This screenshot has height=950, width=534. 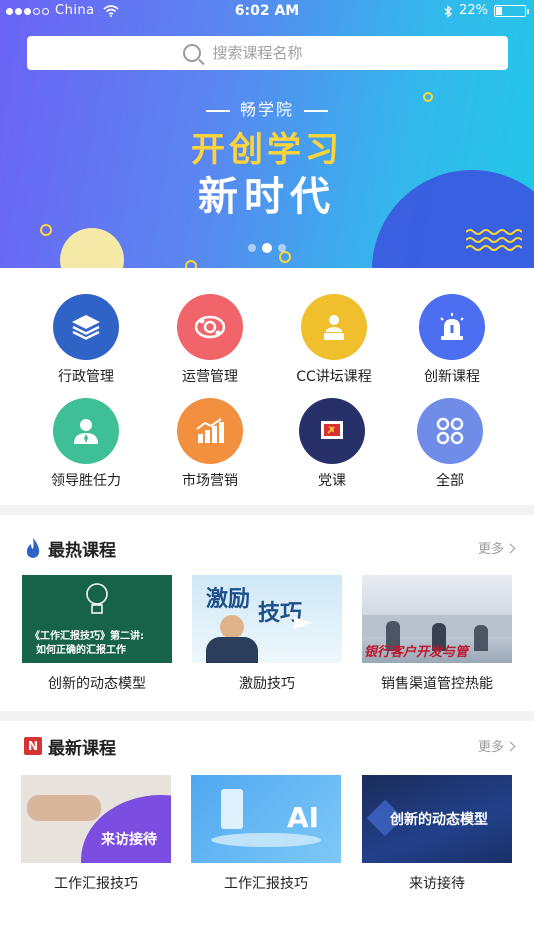 What do you see at coordinates (511, 11) in the screenshot?
I see `battery-icon` at bounding box center [511, 11].